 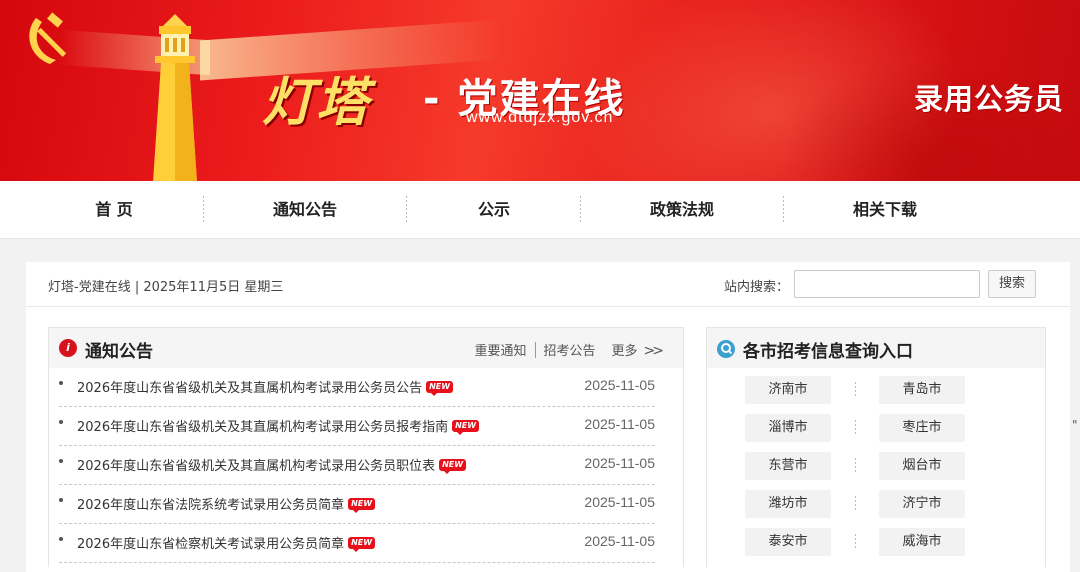 What do you see at coordinates (922, 428) in the screenshot?
I see `city-button-zaozhuang: 枣庄市` at bounding box center [922, 428].